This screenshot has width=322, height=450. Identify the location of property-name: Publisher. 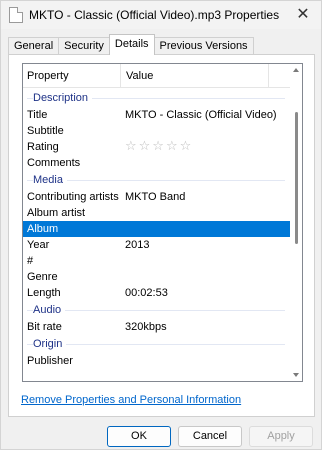
(50, 361).